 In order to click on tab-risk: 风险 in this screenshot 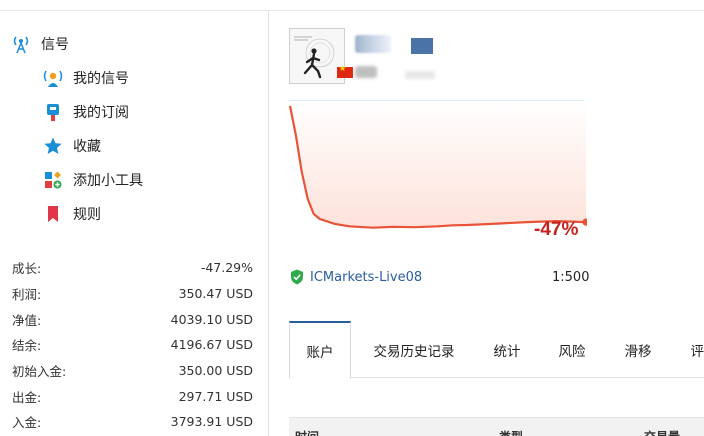, I will do `click(572, 349)`.